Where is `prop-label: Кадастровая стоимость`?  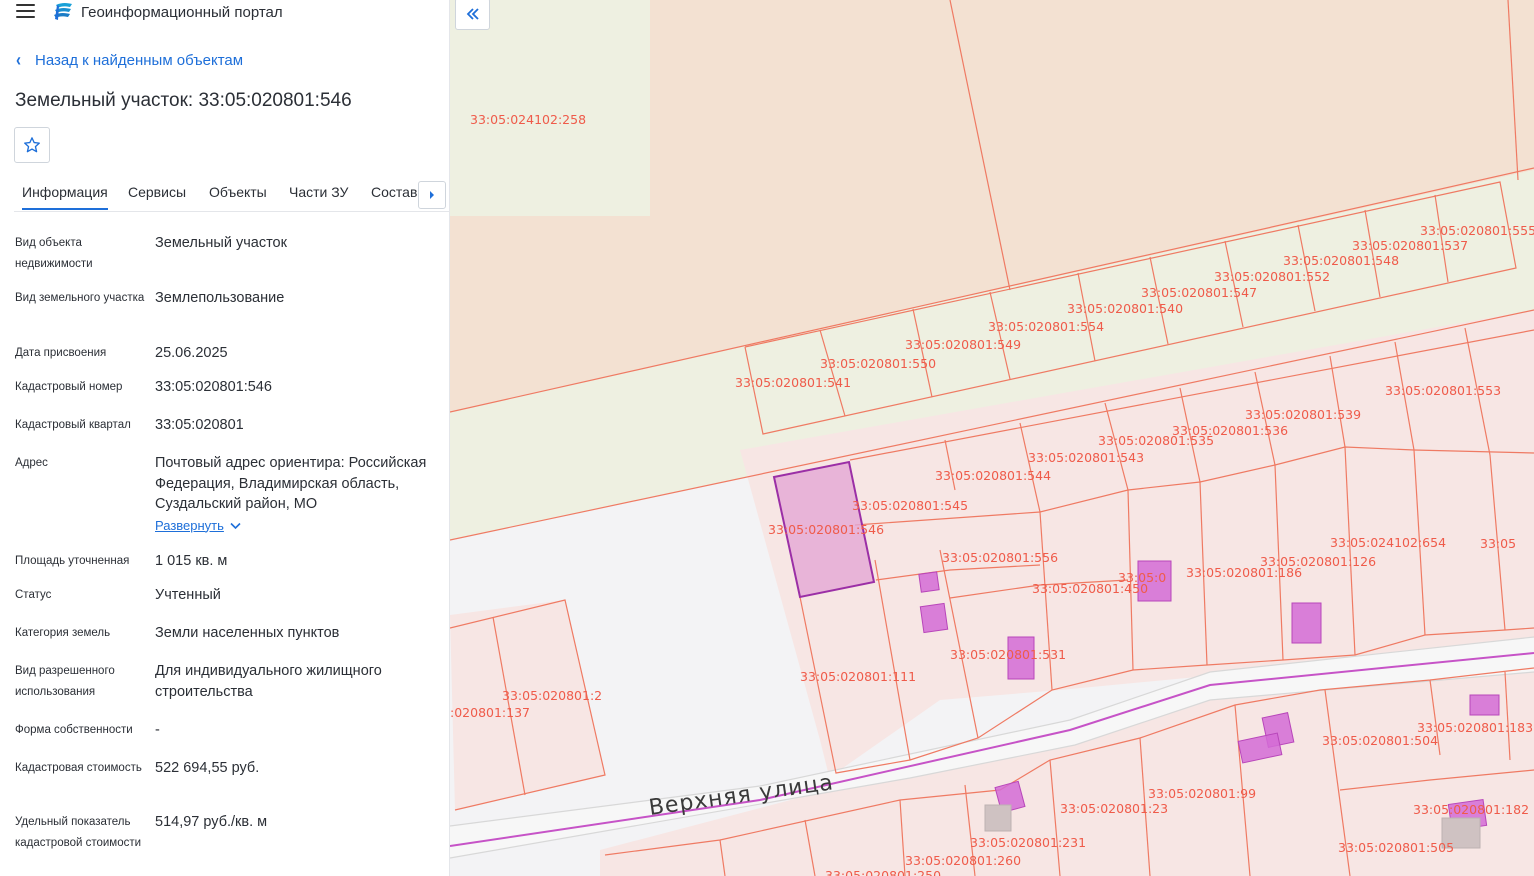 prop-label: Кадастровая стоимость is located at coordinates (78, 768).